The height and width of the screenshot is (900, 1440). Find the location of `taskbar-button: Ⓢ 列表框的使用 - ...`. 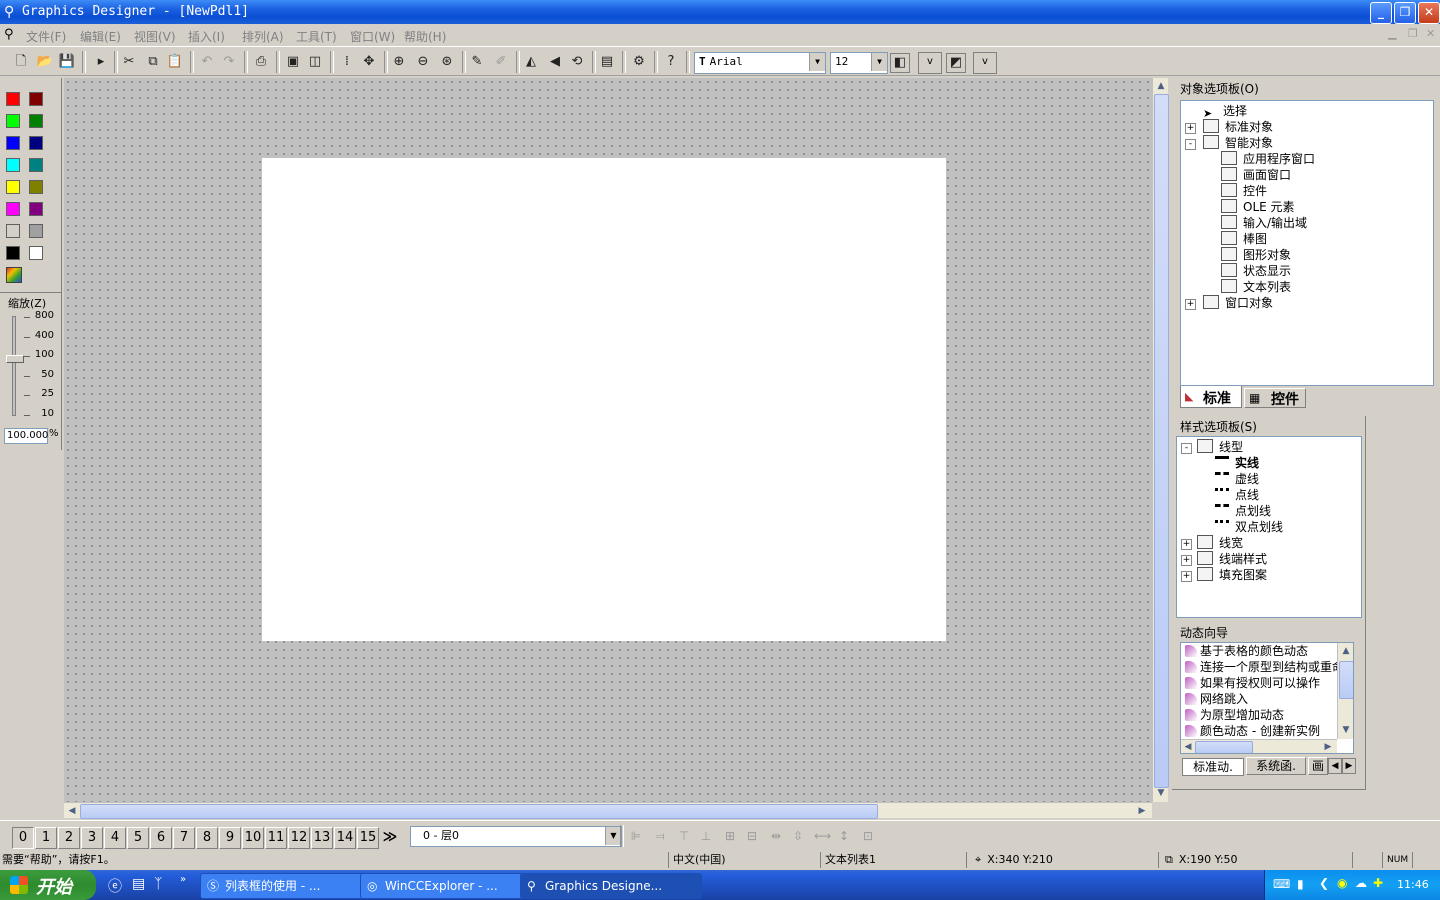

taskbar-button: Ⓢ 列表框的使用 - ... is located at coordinates (291, 886).